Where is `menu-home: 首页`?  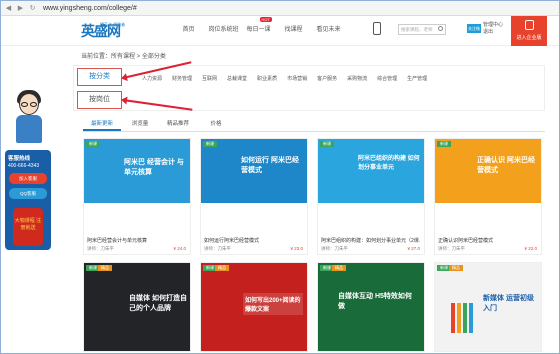
menu-home: 首页 is located at coordinates (188, 28).